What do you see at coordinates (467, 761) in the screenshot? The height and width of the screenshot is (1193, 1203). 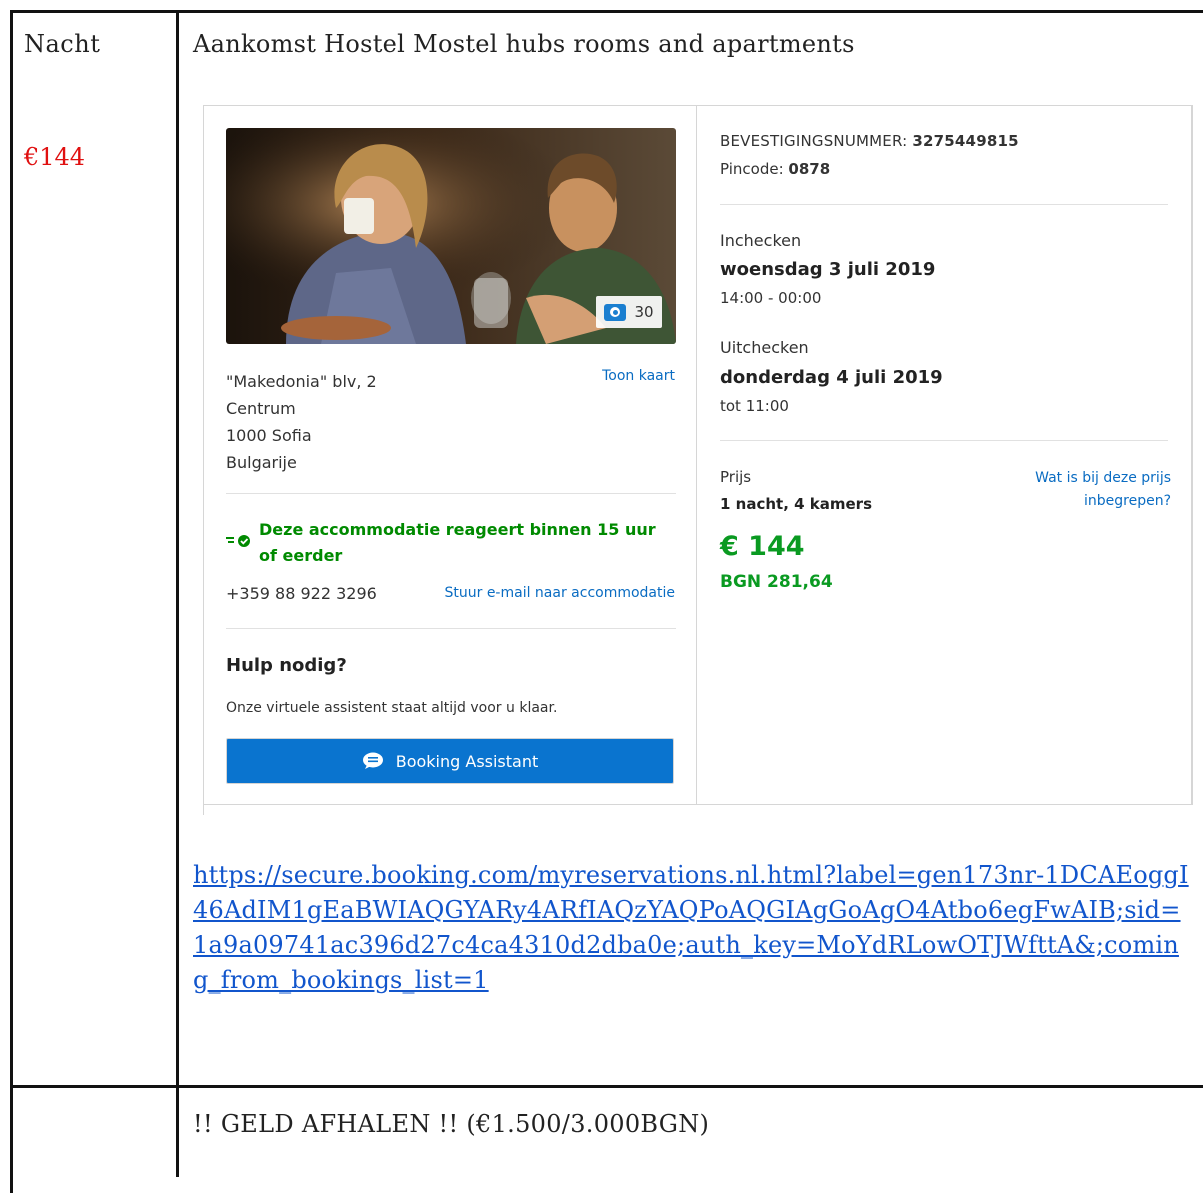 I see `booking-assistant-label: Booking Assistant` at bounding box center [467, 761].